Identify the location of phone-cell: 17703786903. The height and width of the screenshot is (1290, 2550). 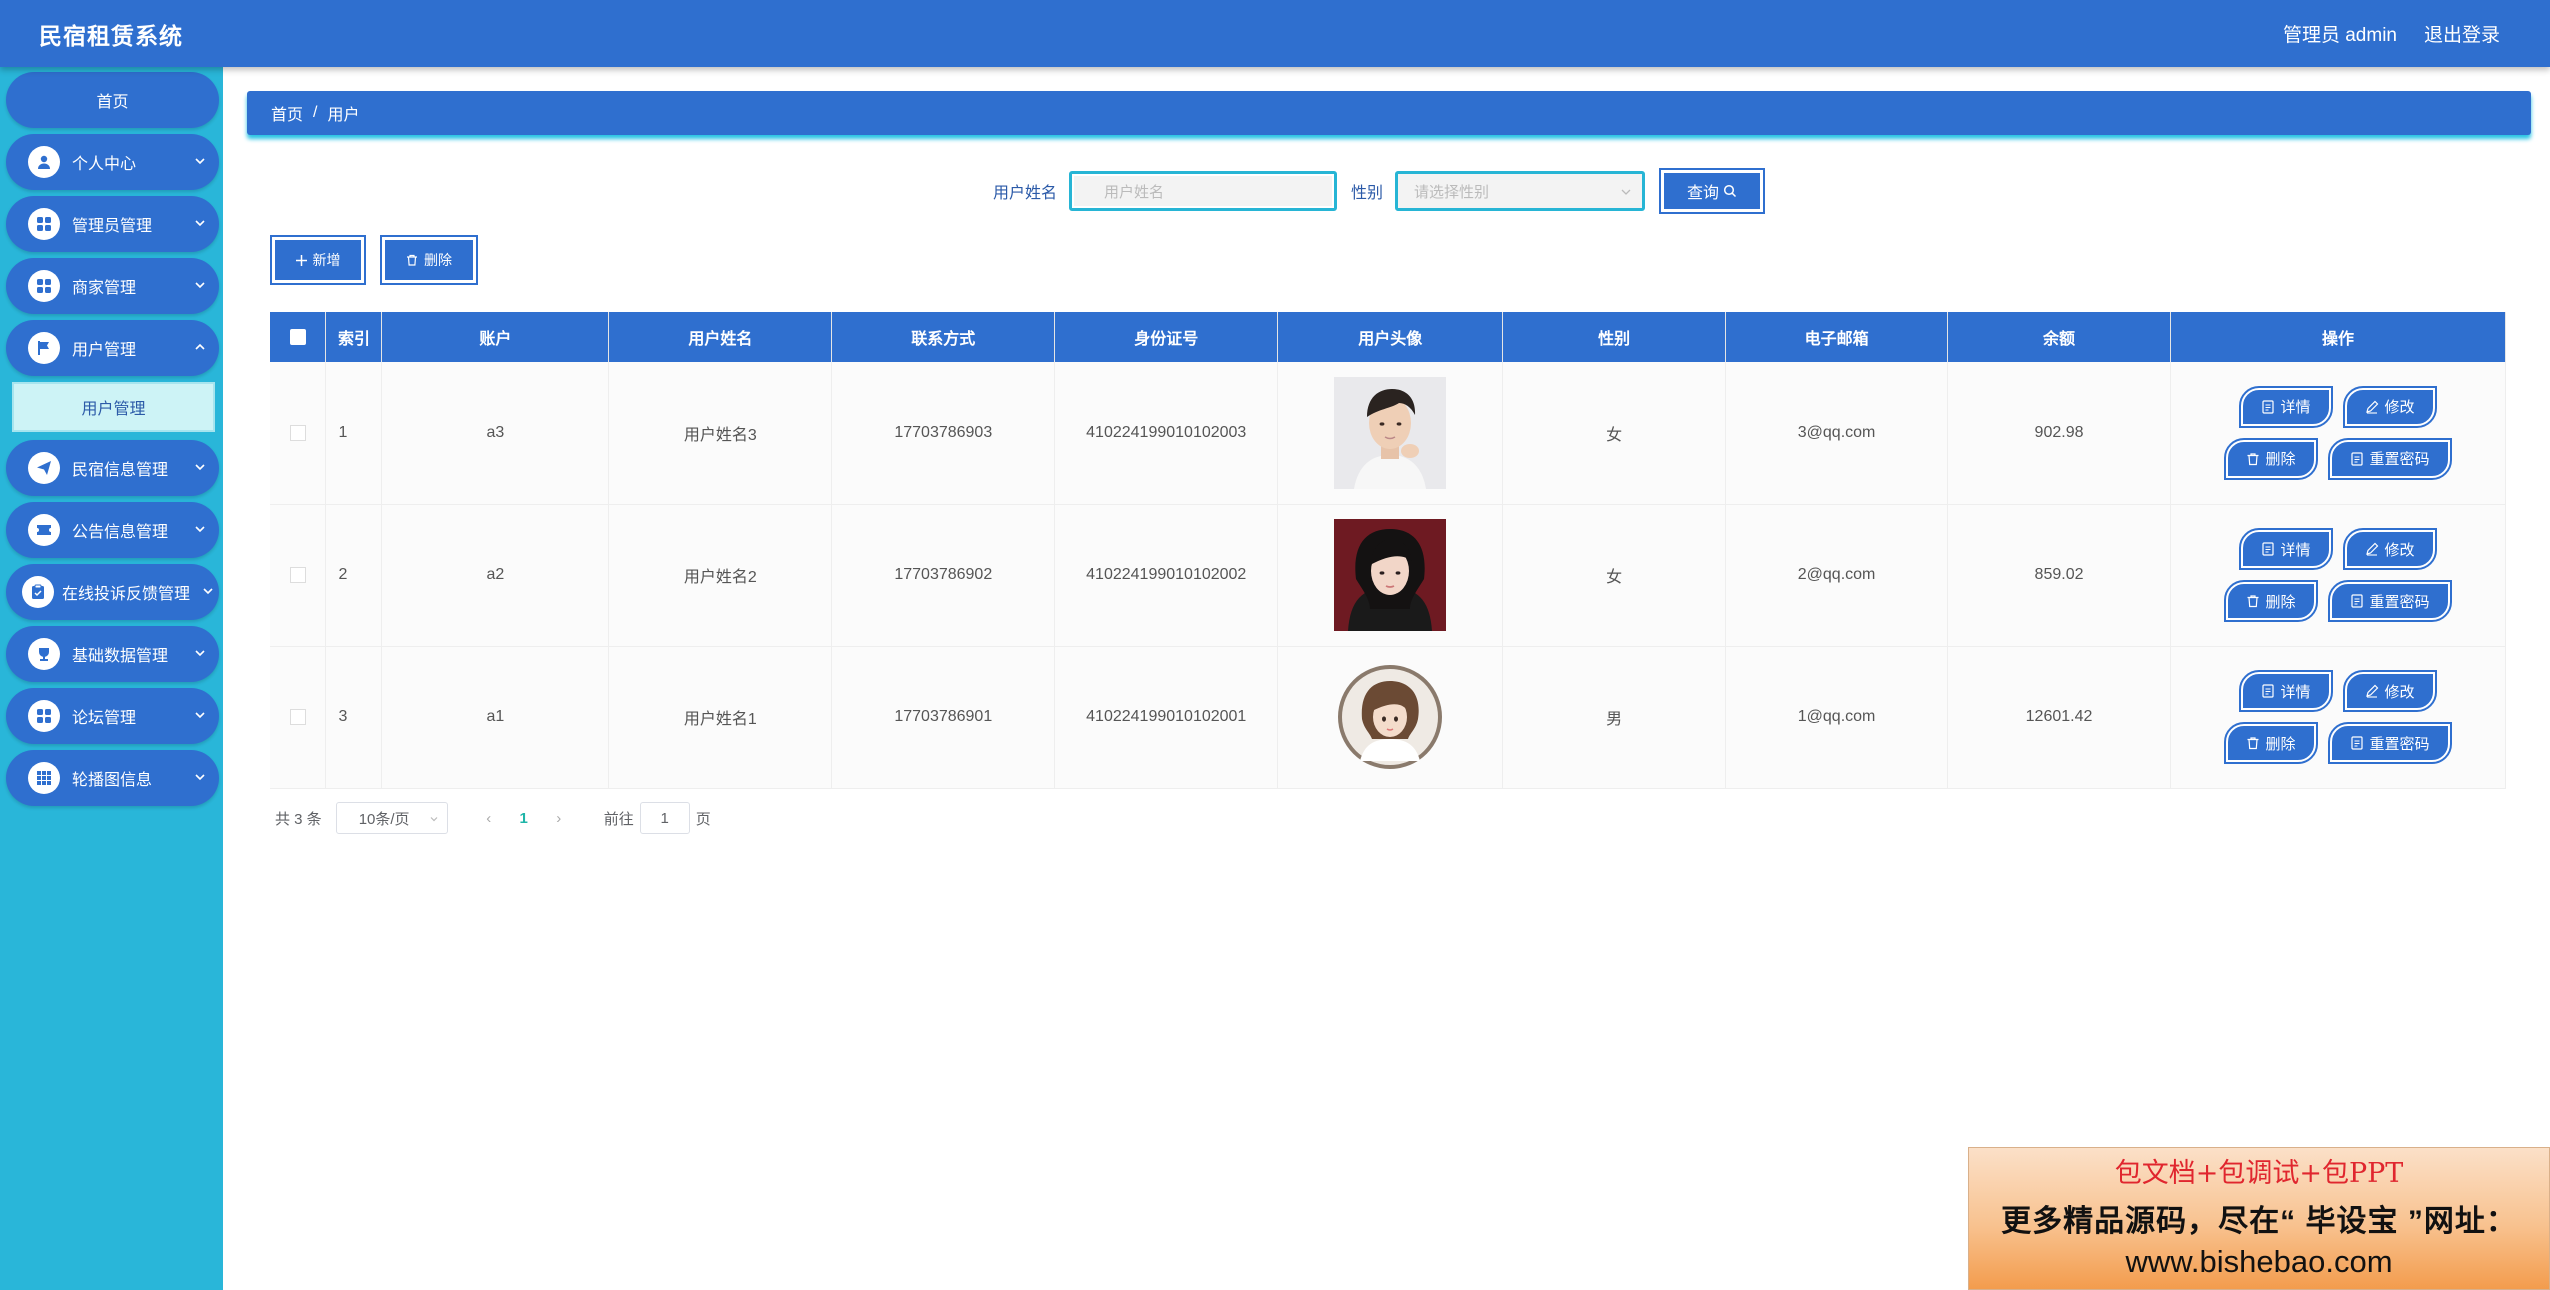
(943, 433).